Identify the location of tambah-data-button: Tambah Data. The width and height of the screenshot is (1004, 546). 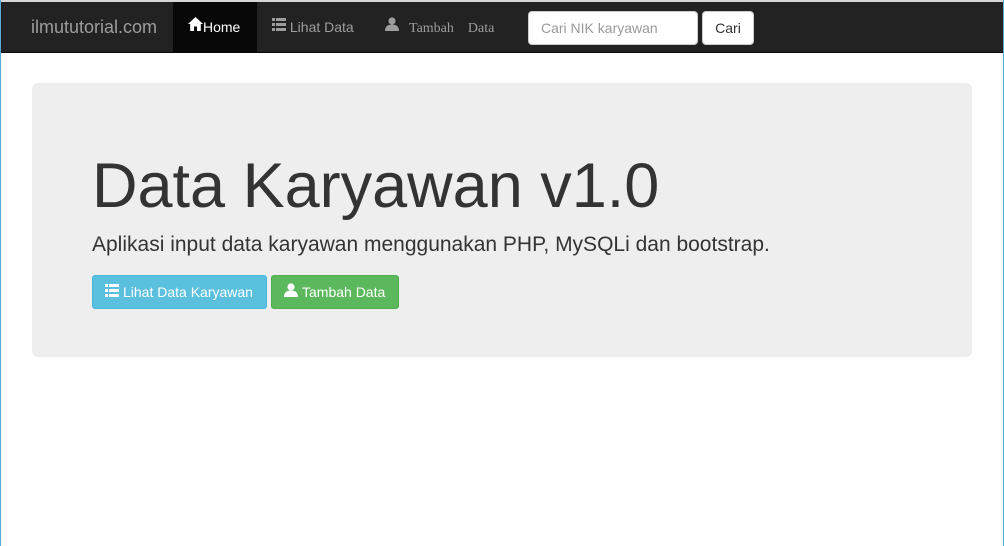
(335, 292).